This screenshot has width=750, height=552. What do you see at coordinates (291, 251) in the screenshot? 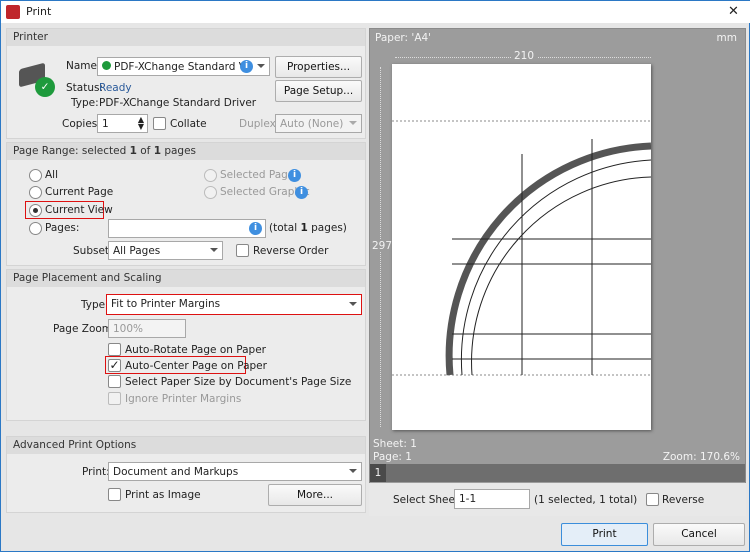
I see `reverse-order-label: Reverse Order` at bounding box center [291, 251].